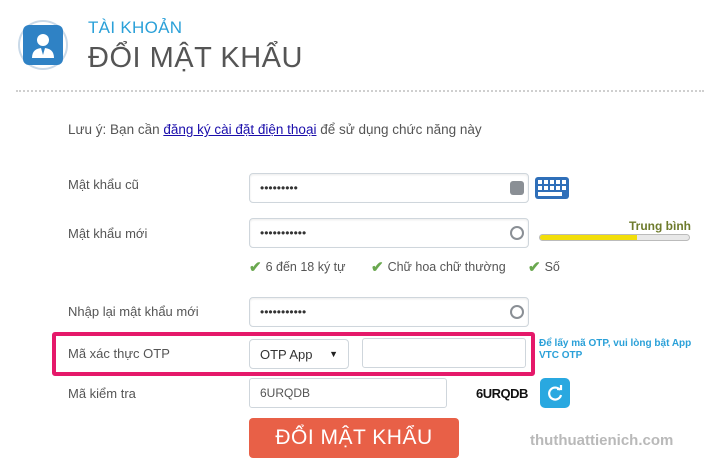 This screenshot has height=468, width=704. I want to click on refresh-icon, so click(555, 393).